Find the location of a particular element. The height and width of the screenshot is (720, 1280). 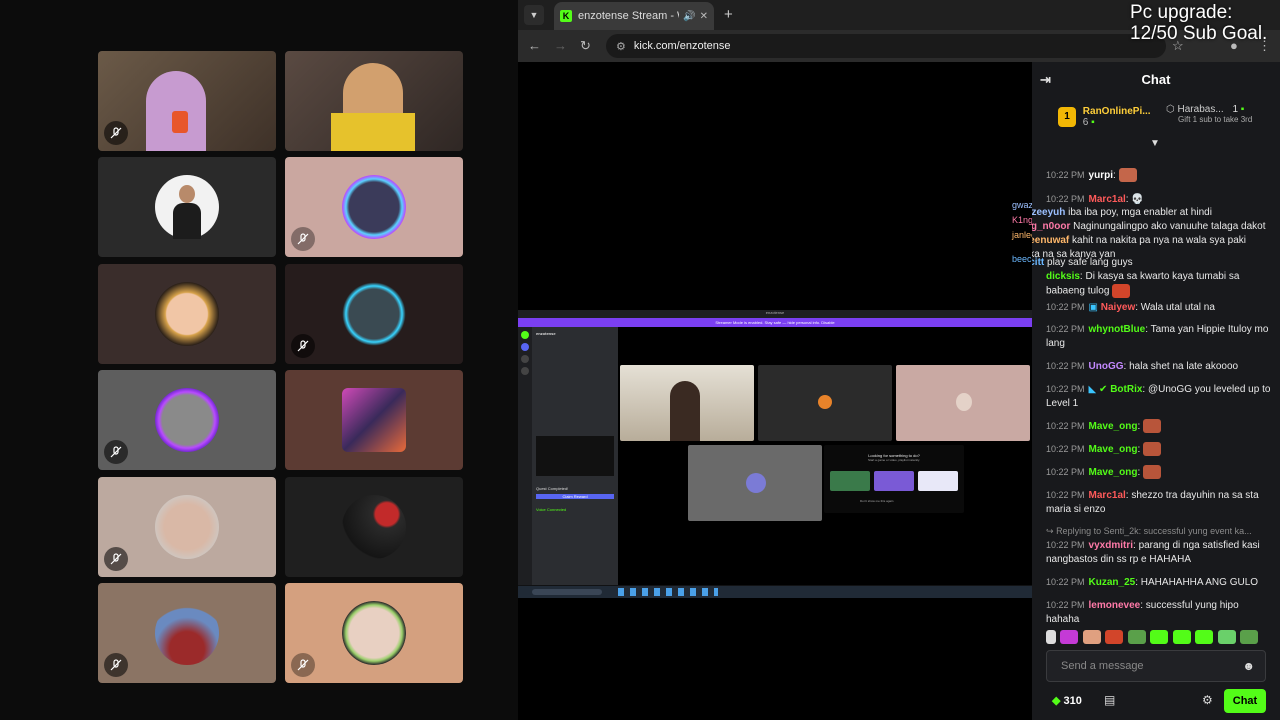

chat-message: 10:22 PM yurpi: is located at coordinates (1160, 175).